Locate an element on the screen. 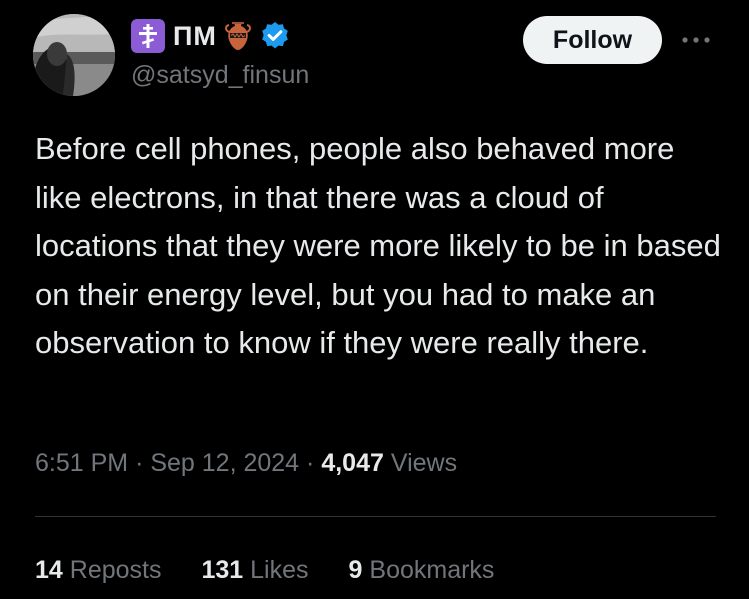  avatar-image is located at coordinates (74, 55).